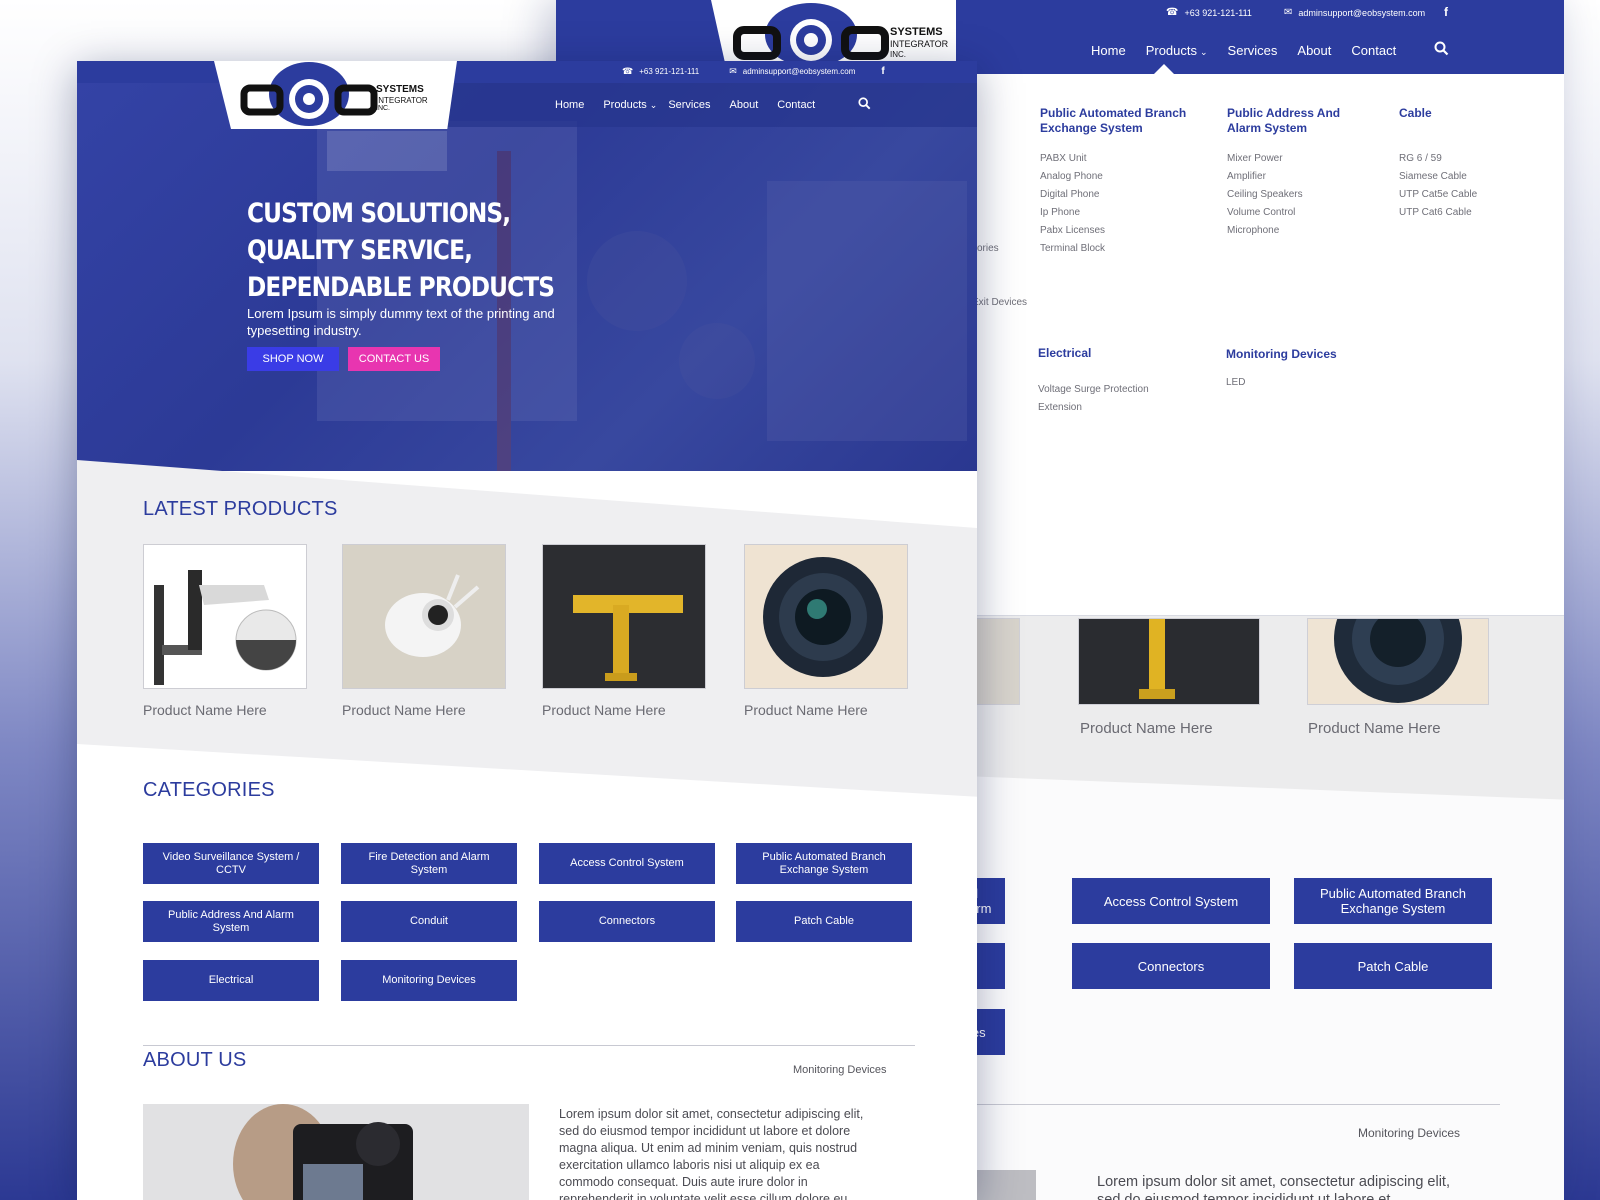 Image resolution: width=1600 pixels, height=1200 pixels. I want to click on mega-item: Ceiling Speakers, so click(1292, 195).